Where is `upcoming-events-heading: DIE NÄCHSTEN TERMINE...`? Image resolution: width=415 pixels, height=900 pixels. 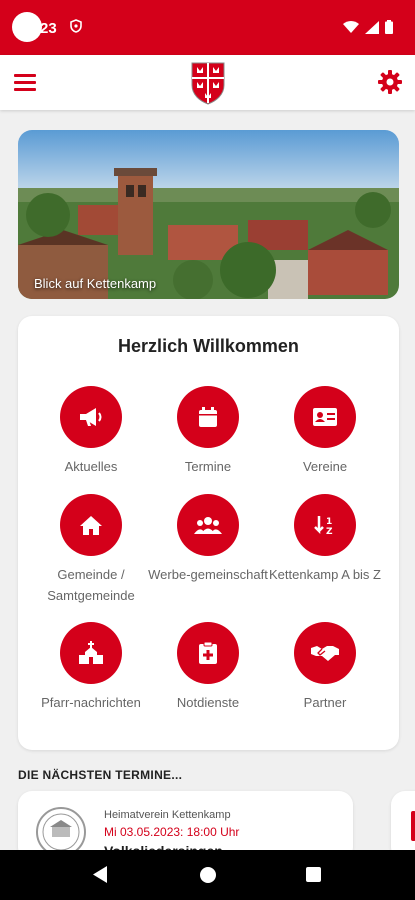
upcoming-events-heading: DIE NÄCHSTEN TERMINE... is located at coordinates (100, 775).